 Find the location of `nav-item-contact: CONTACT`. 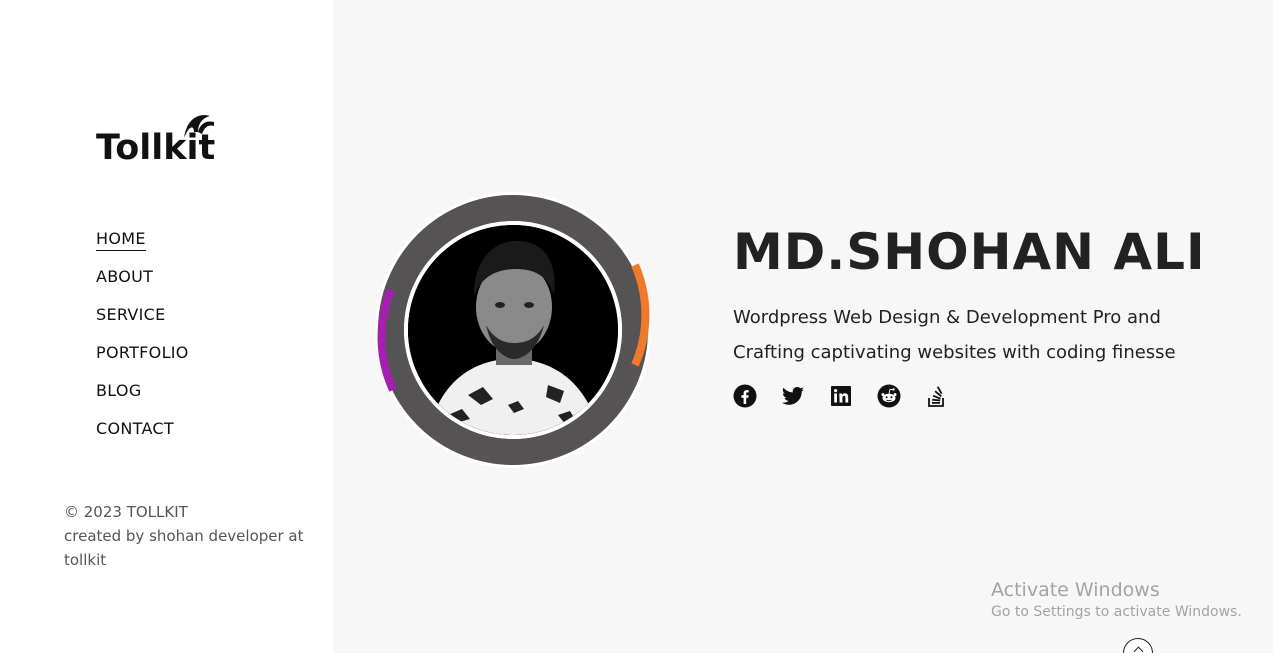

nav-item-contact: CONTACT is located at coordinates (135, 429).